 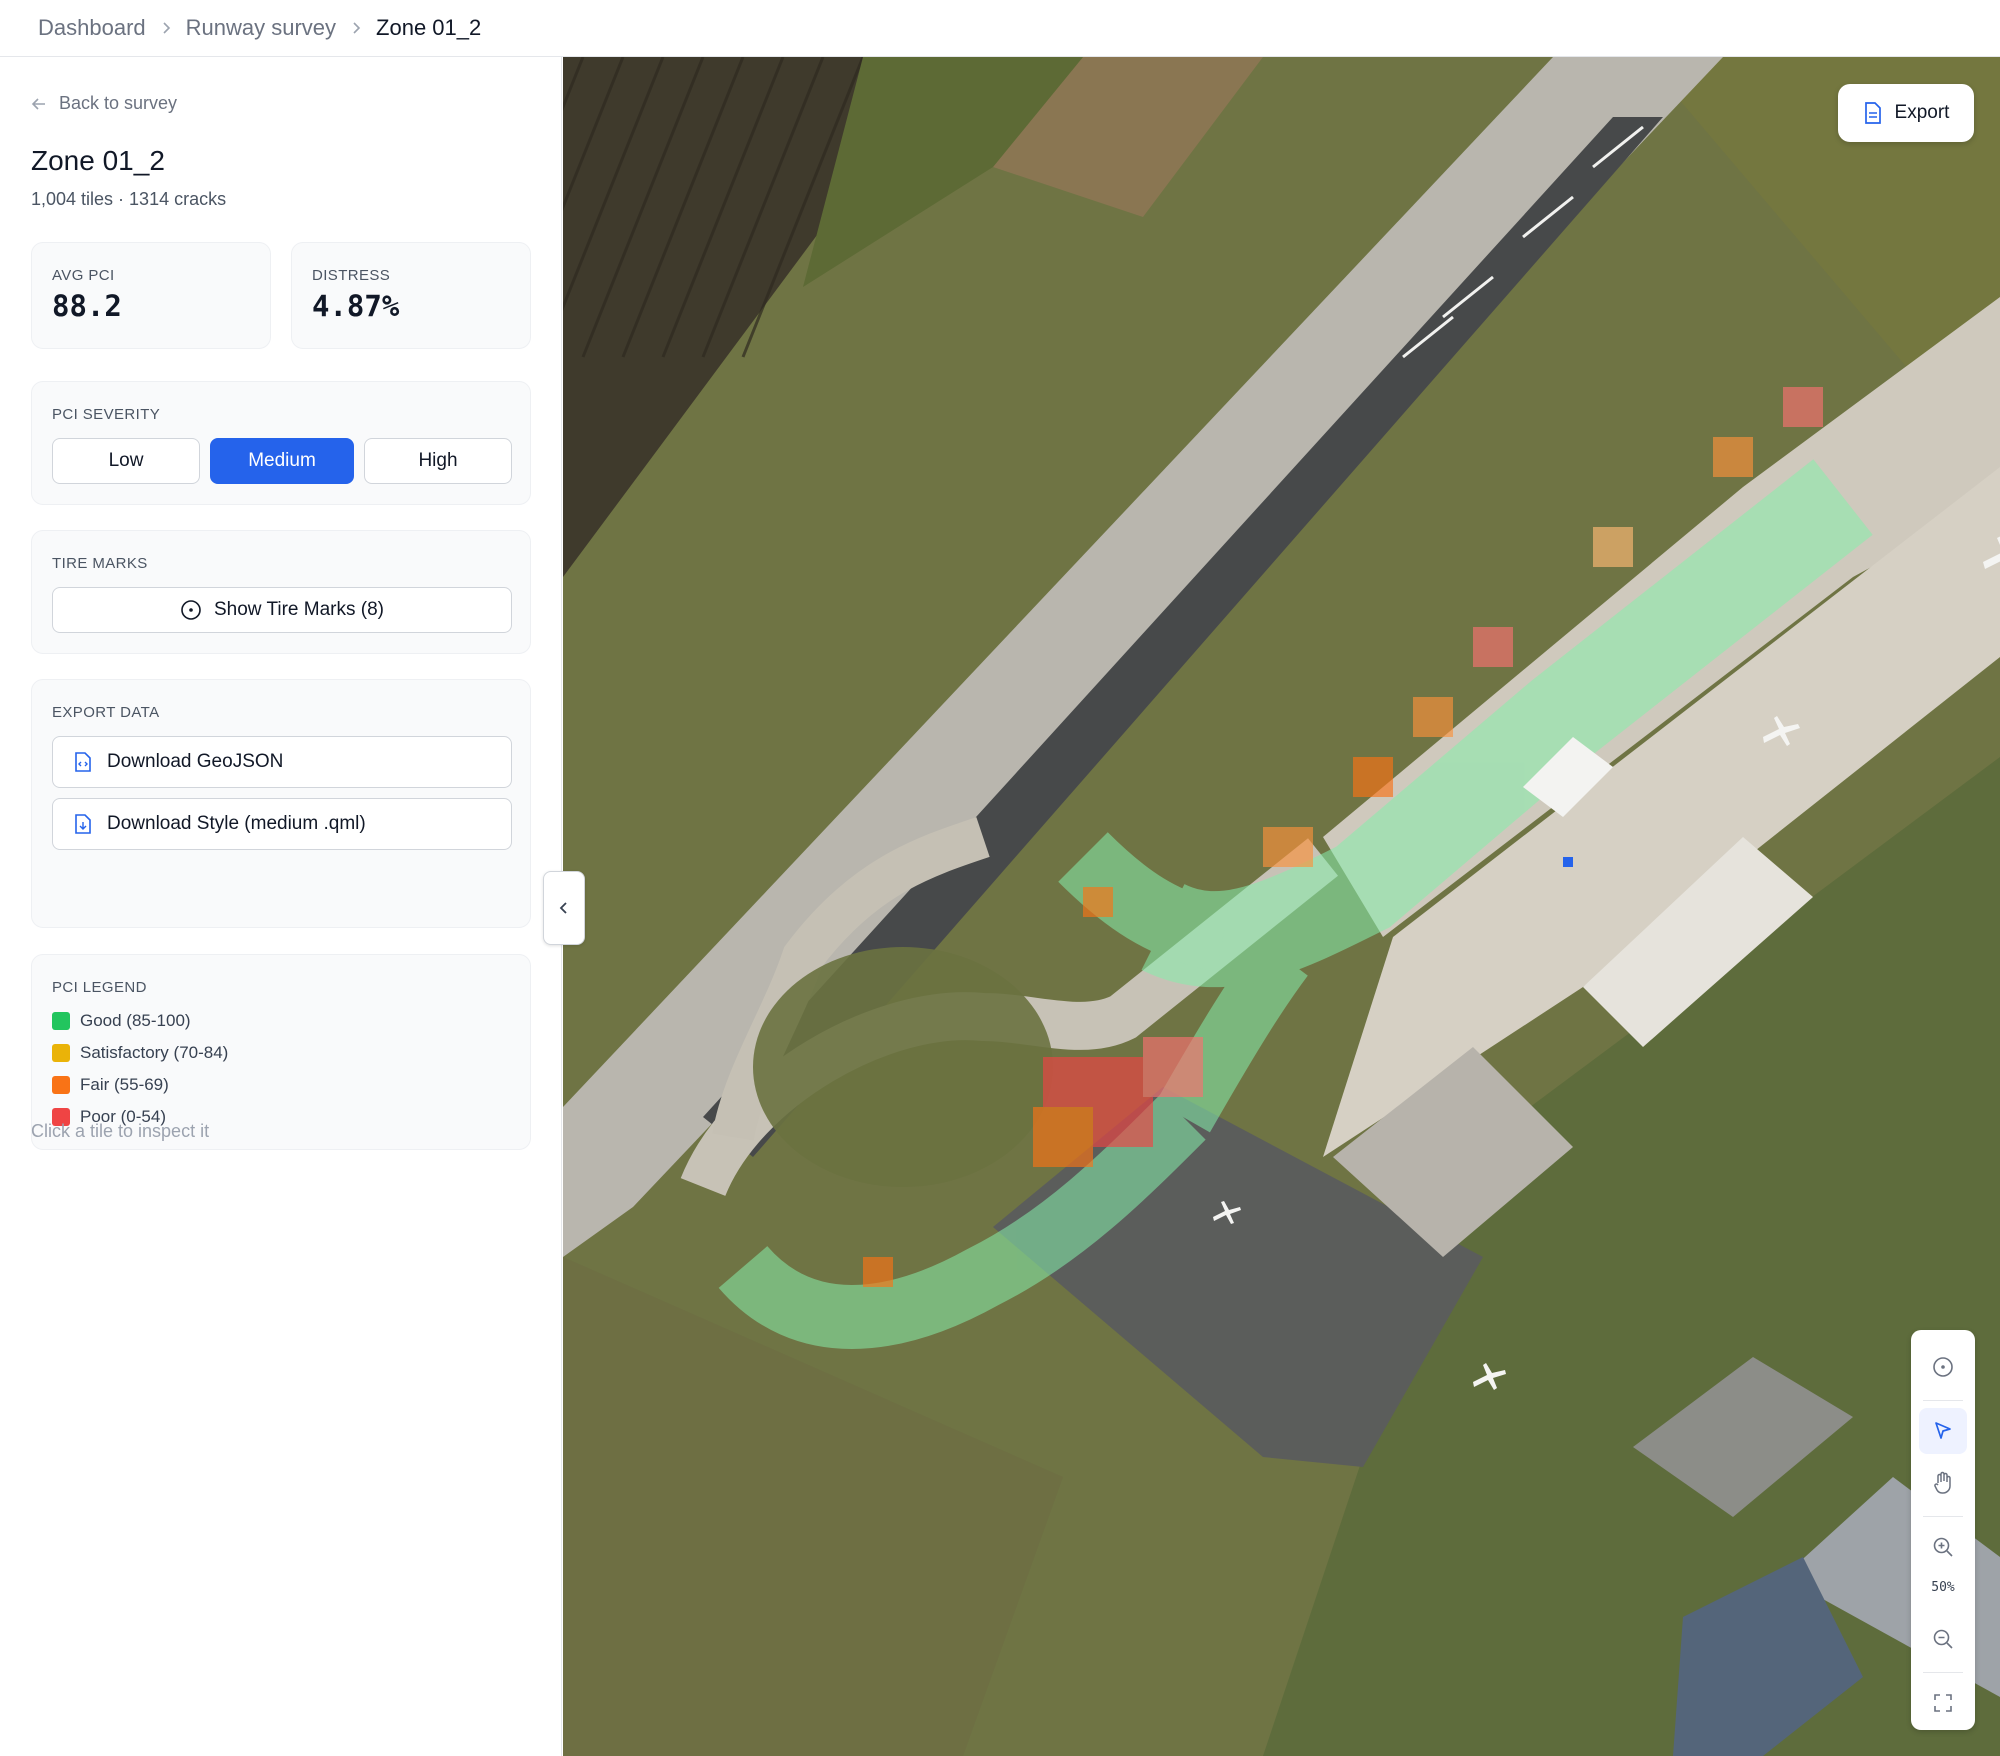 What do you see at coordinates (411, 295) in the screenshot?
I see `distress-card: DISTRESS 4.87%` at bounding box center [411, 295].